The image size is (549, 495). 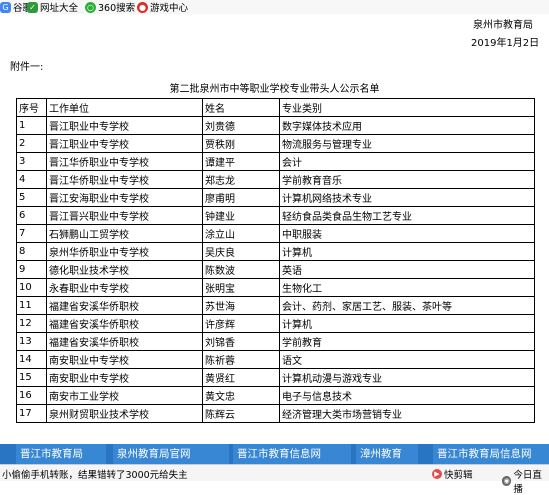 What do you see at coordinates (241, 143) in the screenshot?
I see `cell-name: 贾秩刚` at bounding box center [241, 143].